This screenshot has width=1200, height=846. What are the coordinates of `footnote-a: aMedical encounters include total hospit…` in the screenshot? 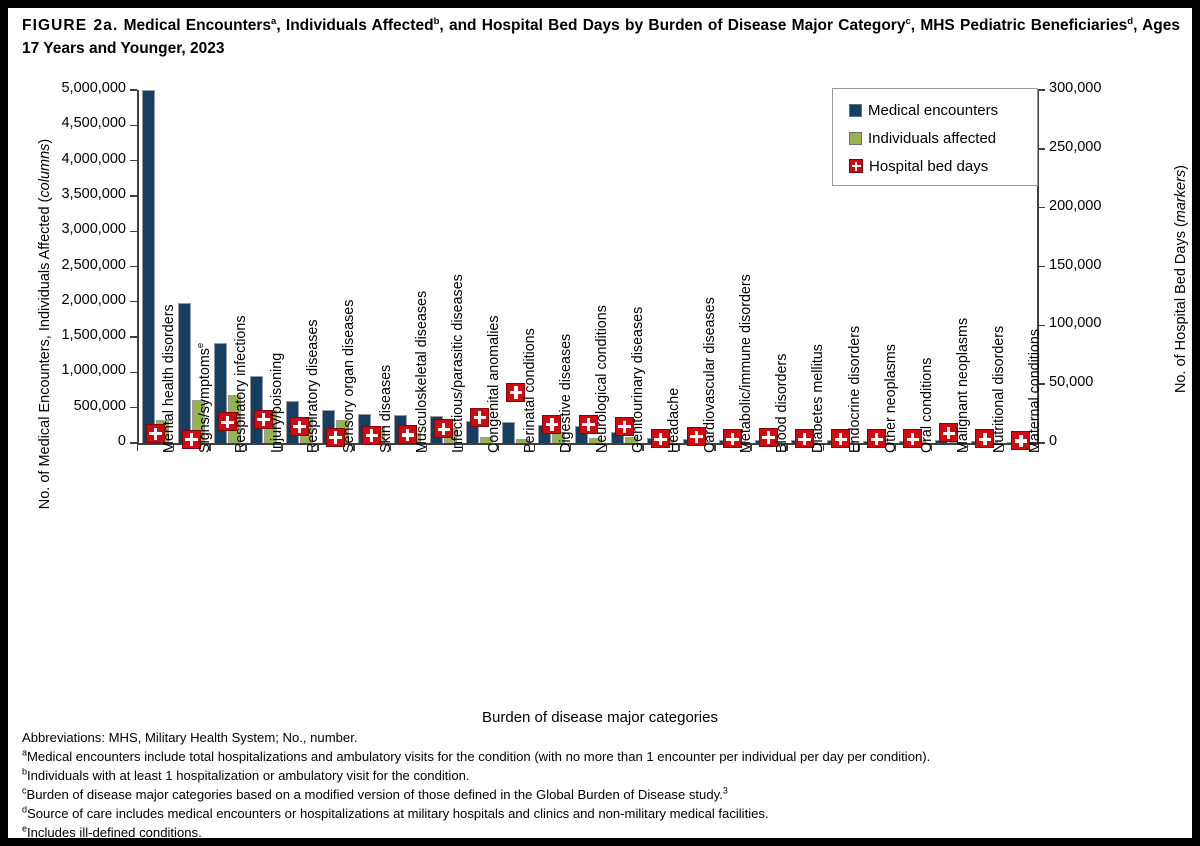 It's located at (476, 755).